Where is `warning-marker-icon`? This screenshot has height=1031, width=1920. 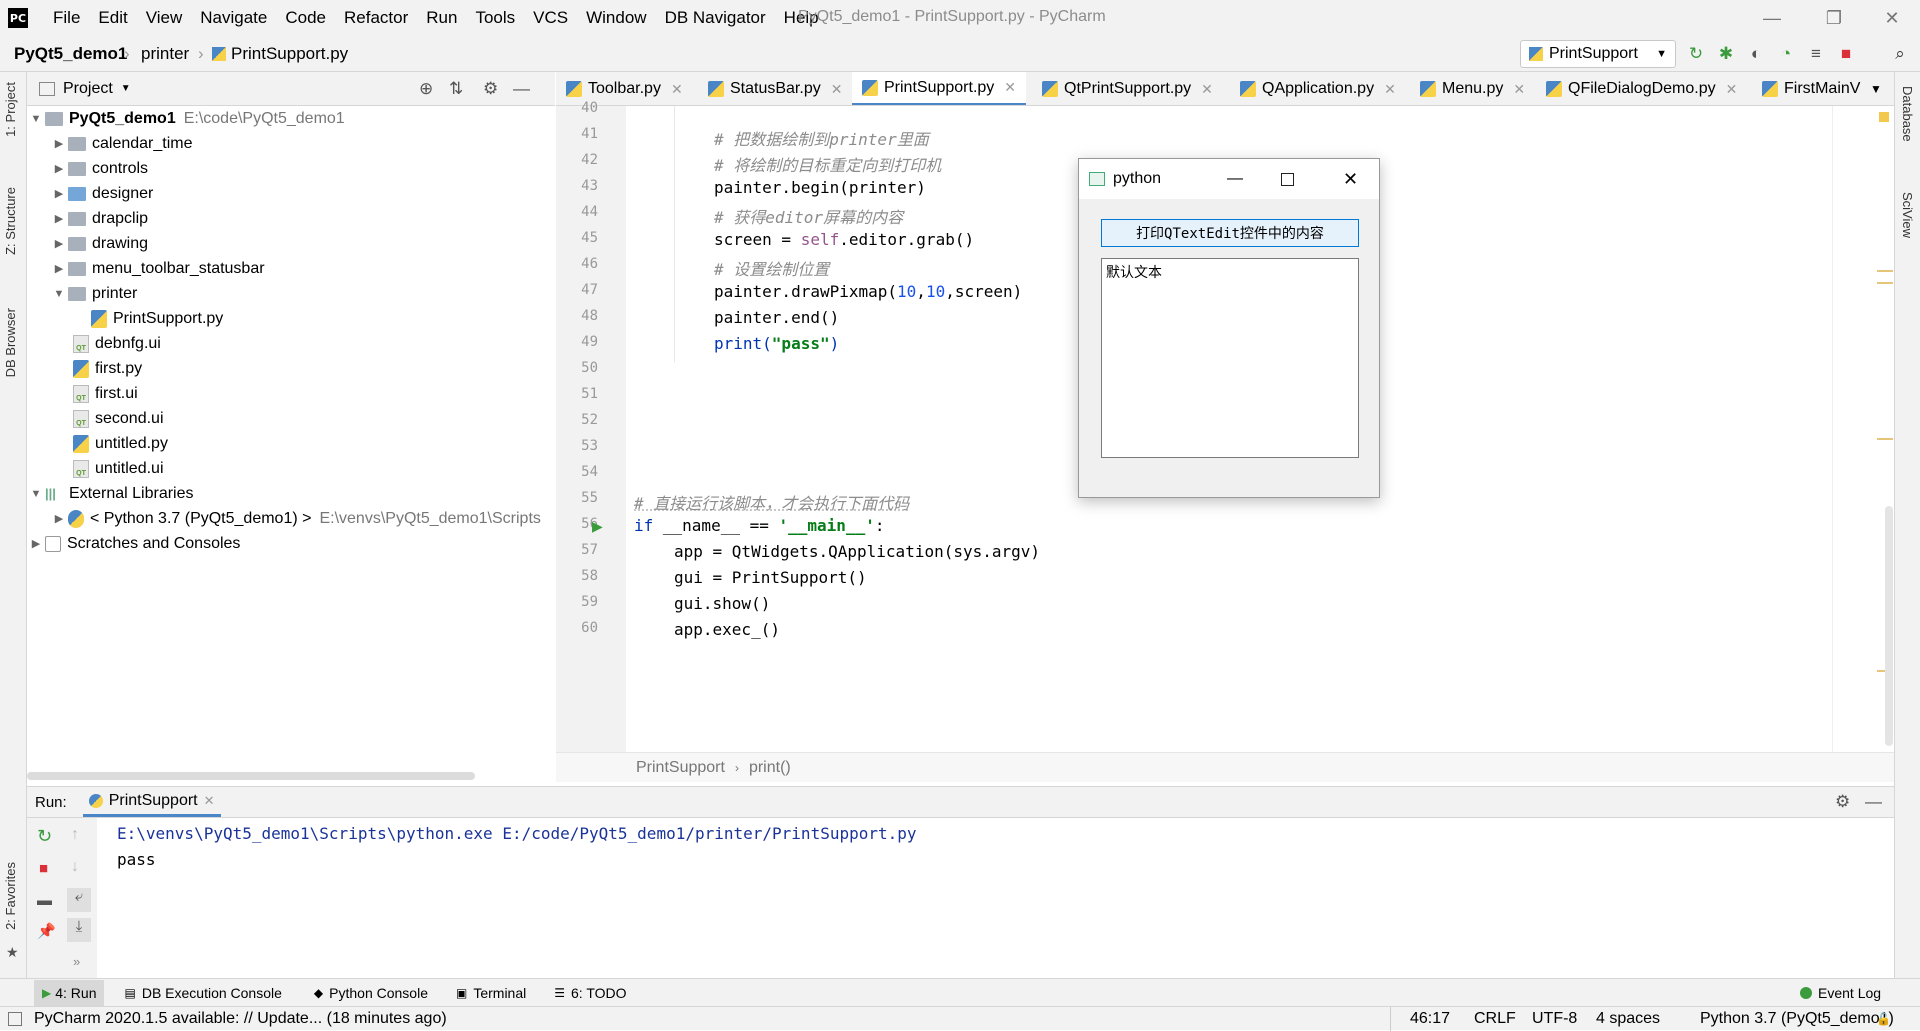 warning-marker-icon is located at coordinates (1884, 117).